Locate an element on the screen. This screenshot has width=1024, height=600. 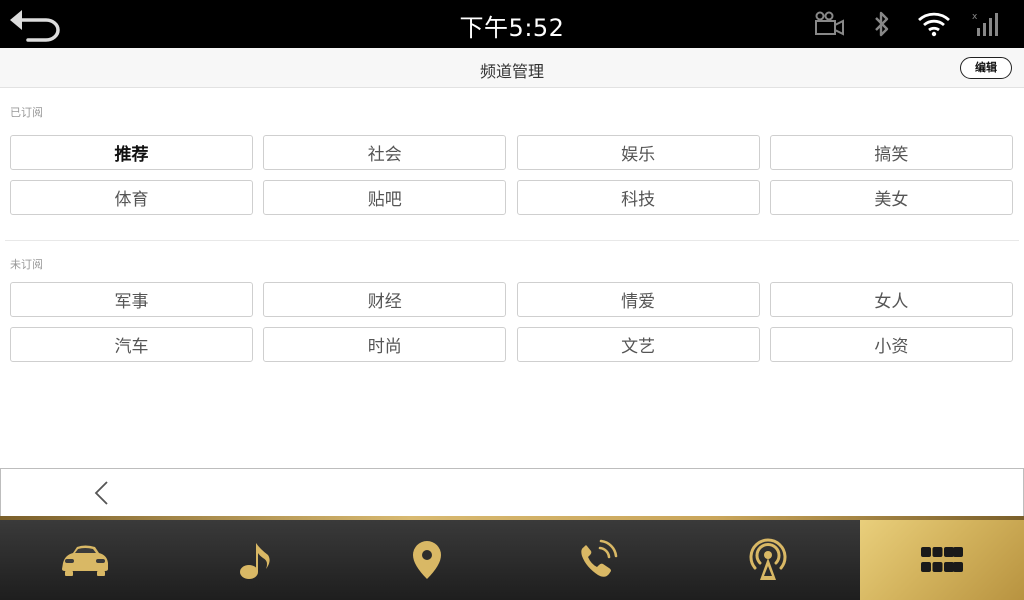
unsubscribed-channel-grid: 军事 财经 情爱 女人汽车 时尚 文艺 小资 is located at coordinates (512, 322).